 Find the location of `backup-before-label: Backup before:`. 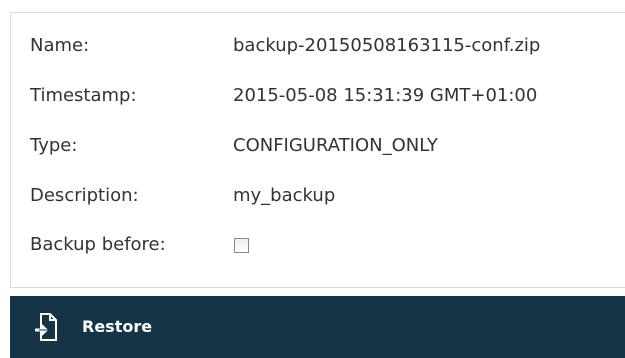

backup-before-label: Backup before: is located at coordinates (98, 244).